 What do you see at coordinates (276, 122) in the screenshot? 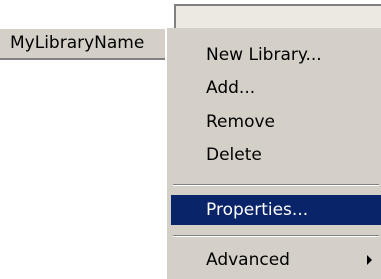
I see `menu-item-remove: Remove` at bounding box center [276, 122].